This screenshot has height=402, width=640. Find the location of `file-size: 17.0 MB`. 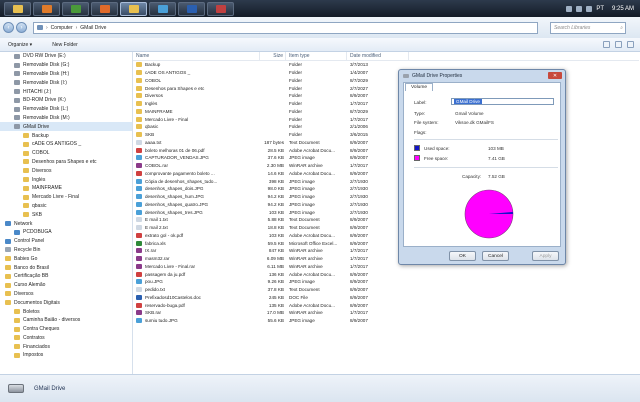

file-size: 17.0 MB is located at coordinates (275, 313).